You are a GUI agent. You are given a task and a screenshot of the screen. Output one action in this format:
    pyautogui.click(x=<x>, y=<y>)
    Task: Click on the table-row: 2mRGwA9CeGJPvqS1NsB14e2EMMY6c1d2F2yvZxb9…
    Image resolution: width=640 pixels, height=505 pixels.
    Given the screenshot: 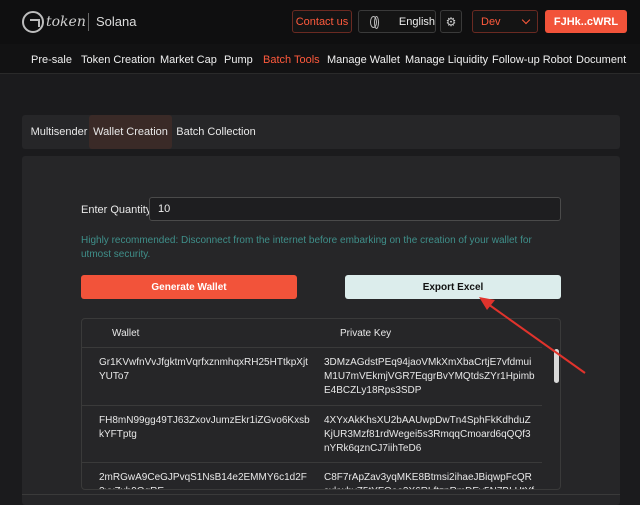 What is the action you would take?
    pyautogui.click(x=312, y=475)
    